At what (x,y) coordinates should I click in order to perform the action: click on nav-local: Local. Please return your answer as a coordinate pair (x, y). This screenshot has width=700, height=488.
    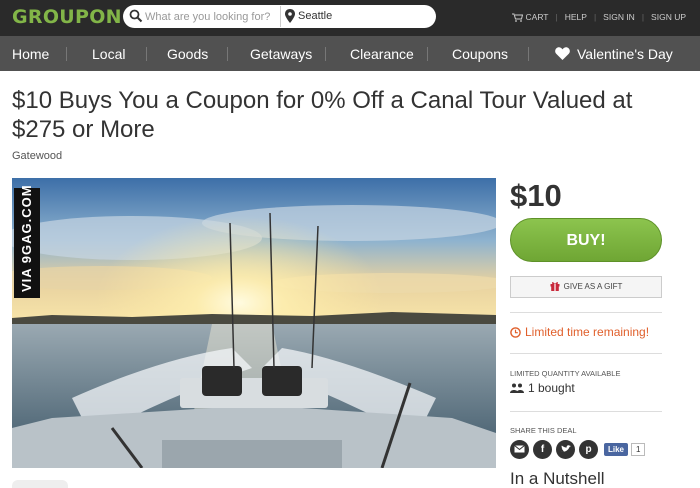
    Looking at the image, I should click on (108, 54).